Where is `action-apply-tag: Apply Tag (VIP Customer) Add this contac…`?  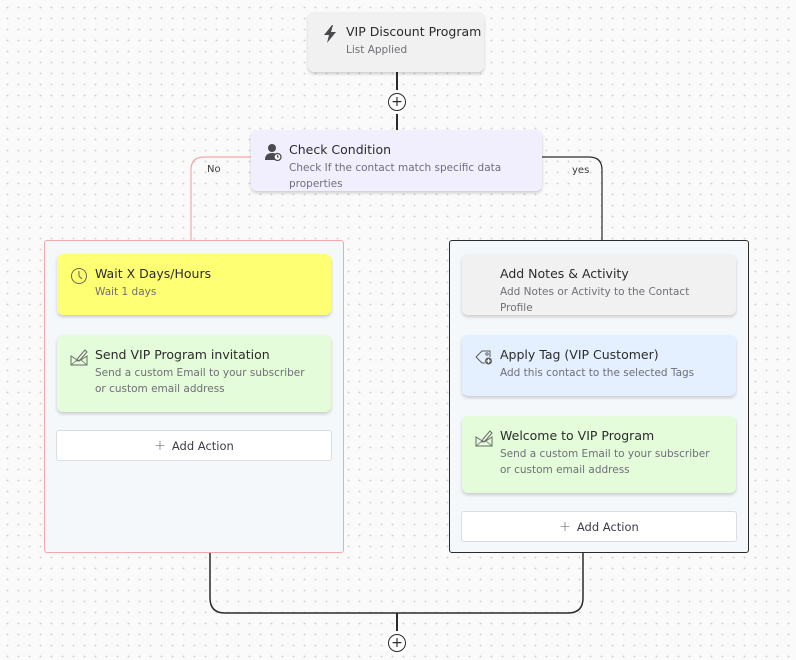
action-apply-tag: Apply Tag (VIP Customer) Add this contac… is located at coordinates (599, 365).